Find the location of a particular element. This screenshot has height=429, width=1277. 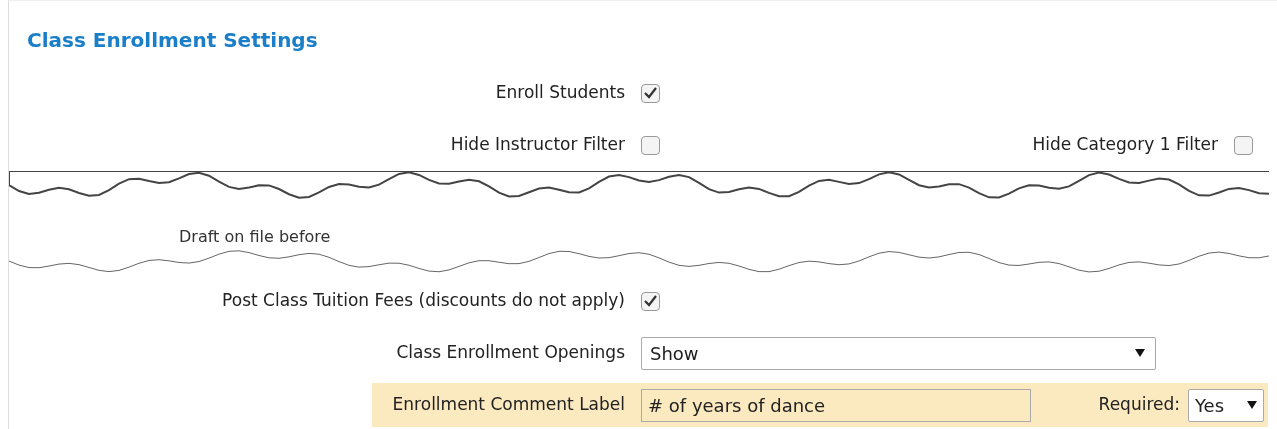

text-field: # of years of dance is located at coordinates (836, 405).